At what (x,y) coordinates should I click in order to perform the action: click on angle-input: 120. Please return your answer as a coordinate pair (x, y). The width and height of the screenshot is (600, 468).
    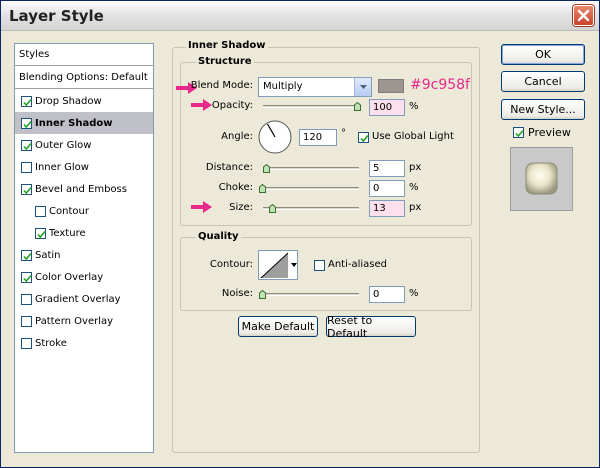
    Looking at the image, I should click on (318, 137).